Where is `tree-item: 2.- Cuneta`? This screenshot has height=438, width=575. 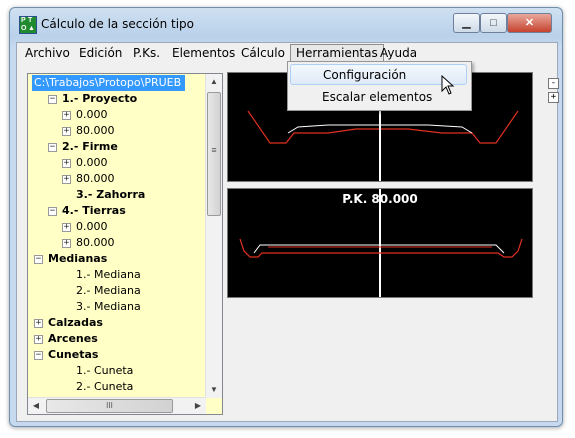
tree-item: 2.- Cuneta is located at coordinates (104, 387).